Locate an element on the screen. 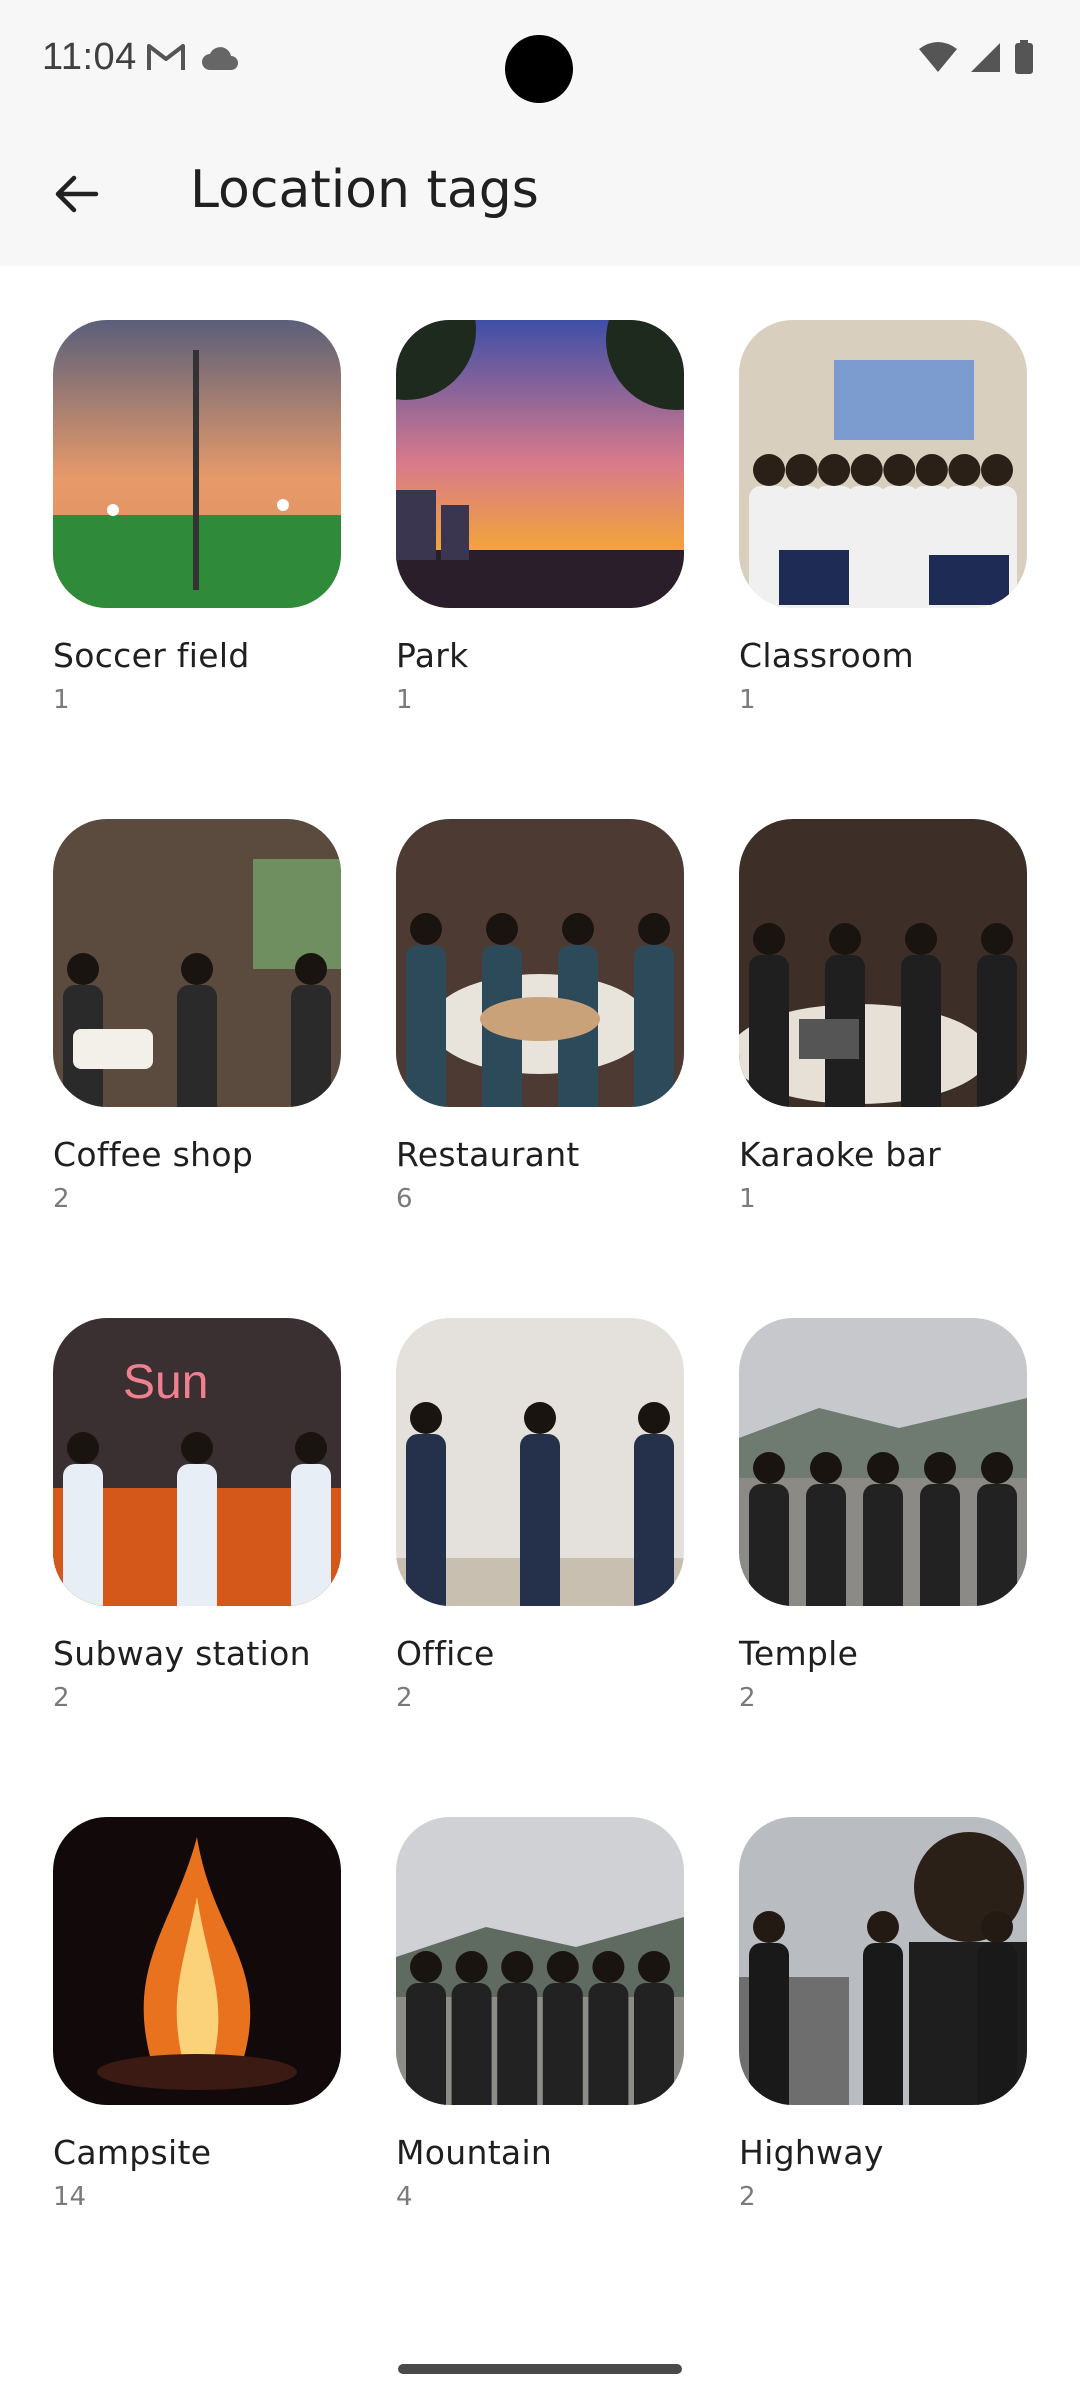 The width and height of the screenshot is (1080, 2400). location-tag-item: Sun Subway station 2 is located at coordinates (197, 1567).